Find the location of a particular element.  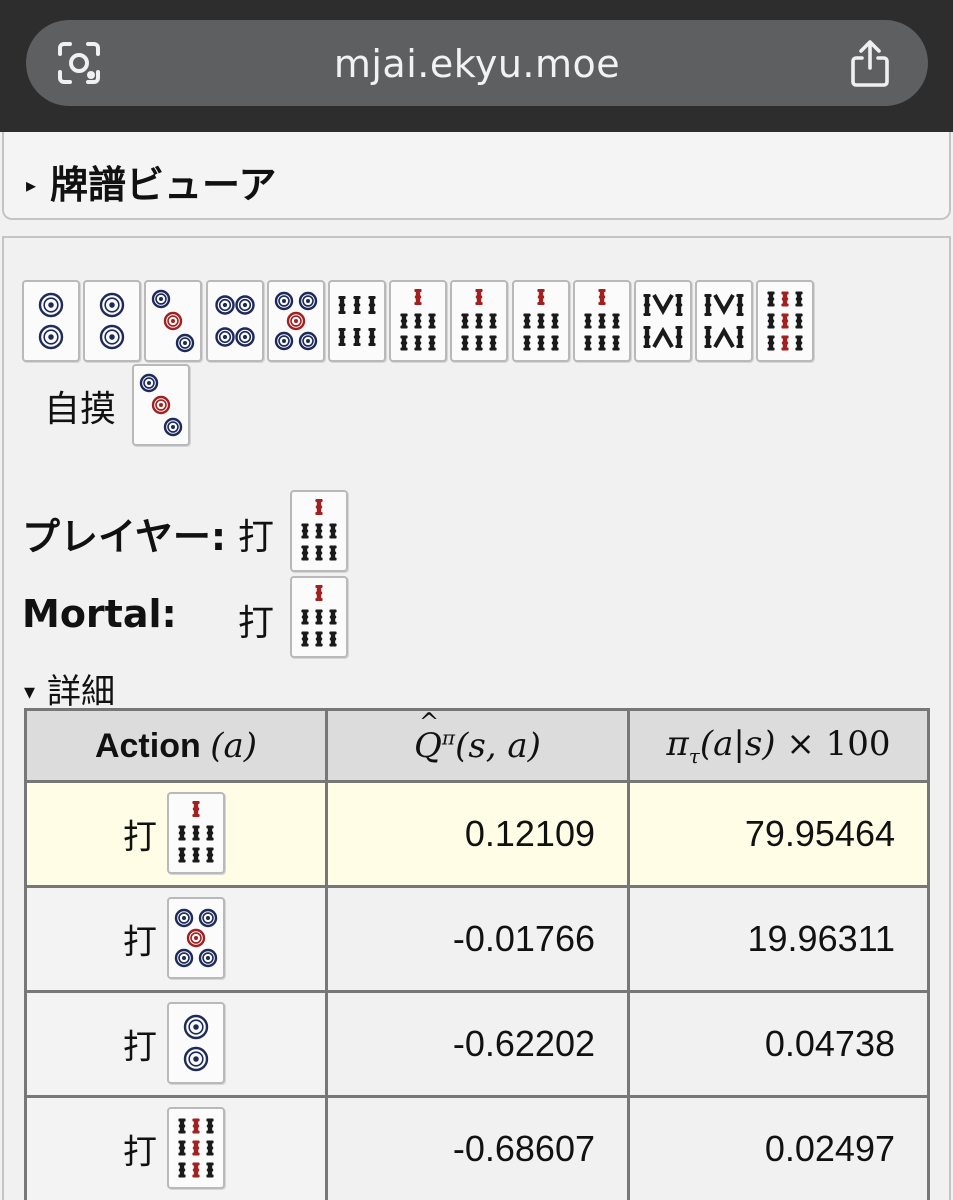

browser-toolbar: mjai.ekyu.moe is located at coordinates (476, 66).